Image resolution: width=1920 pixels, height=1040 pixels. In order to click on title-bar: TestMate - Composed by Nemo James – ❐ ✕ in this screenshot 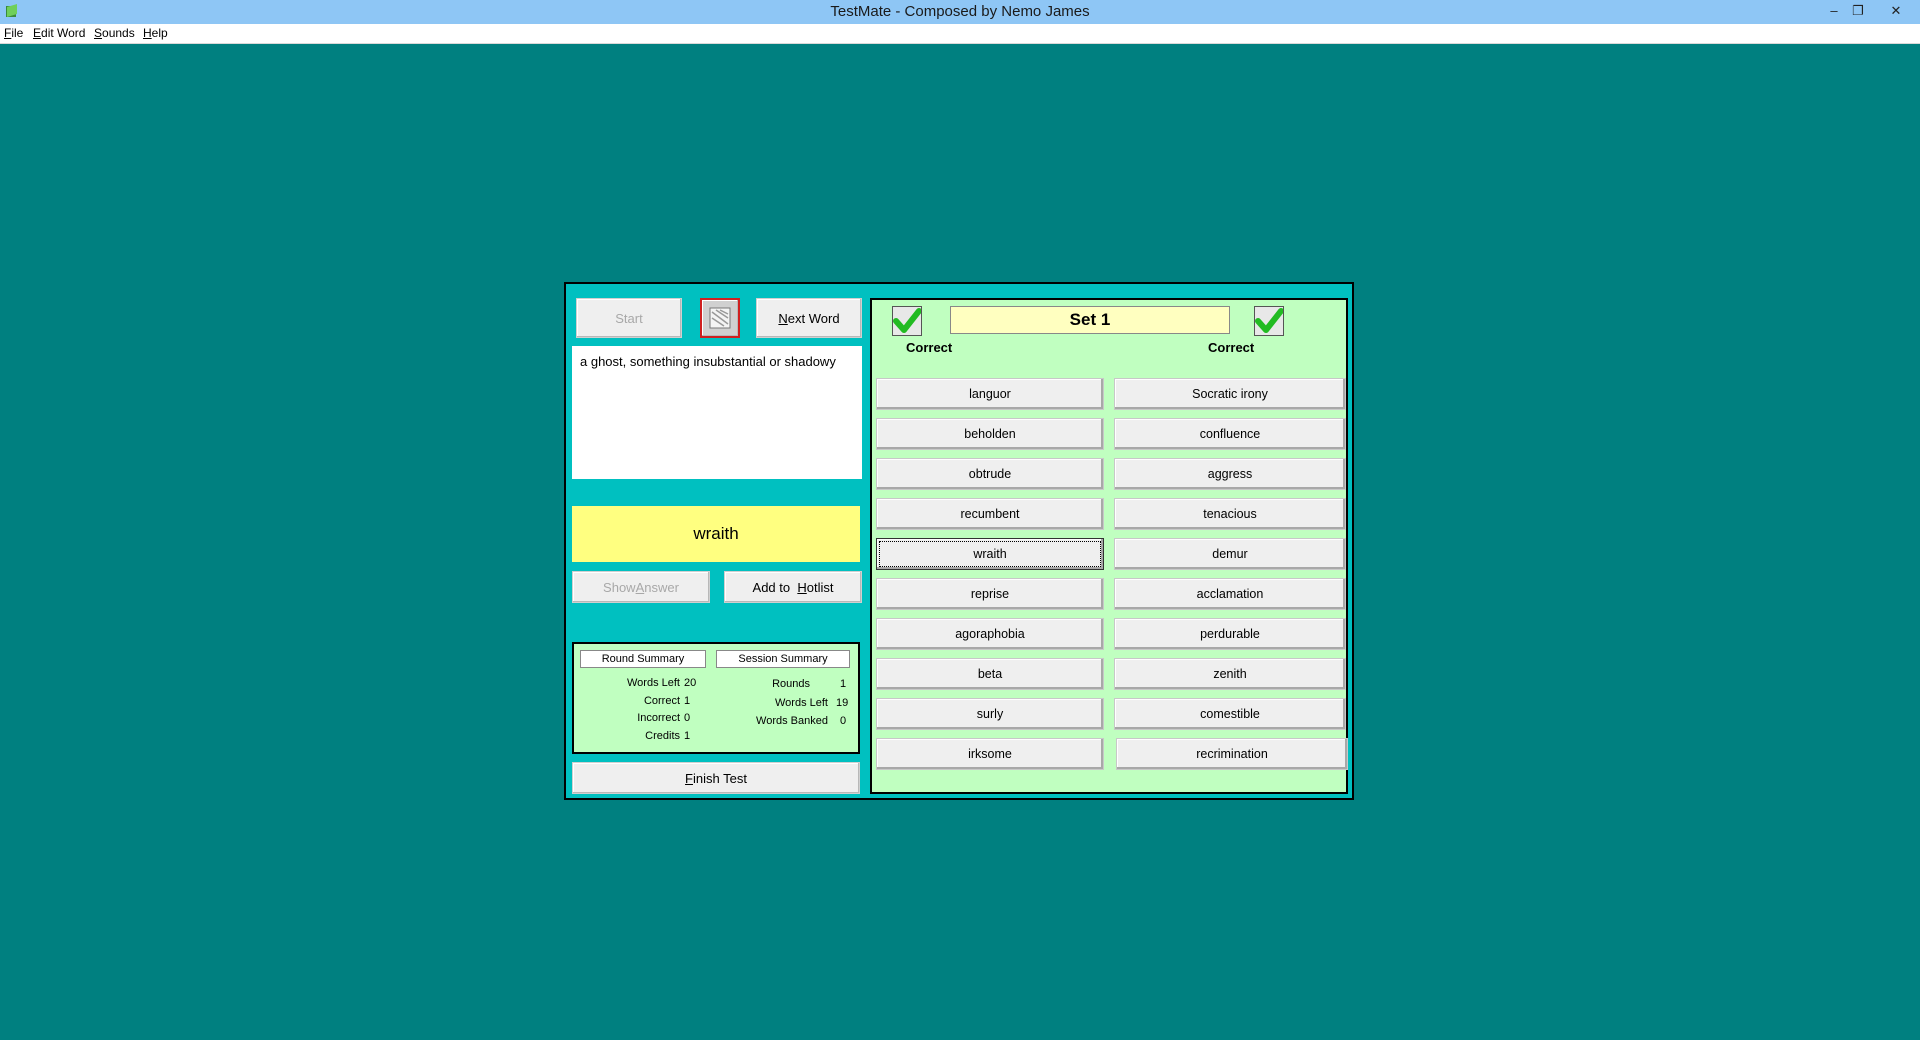, I will do `click(960, 12)`.